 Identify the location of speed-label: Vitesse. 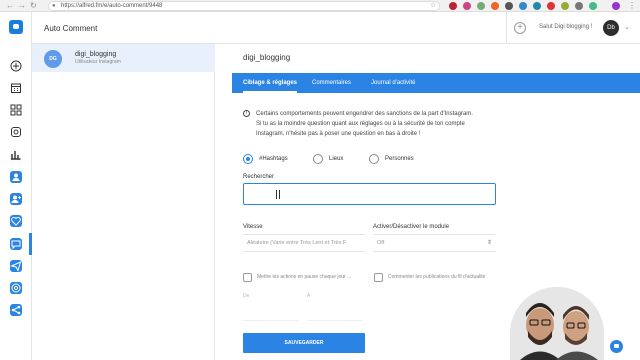
(253, 227).